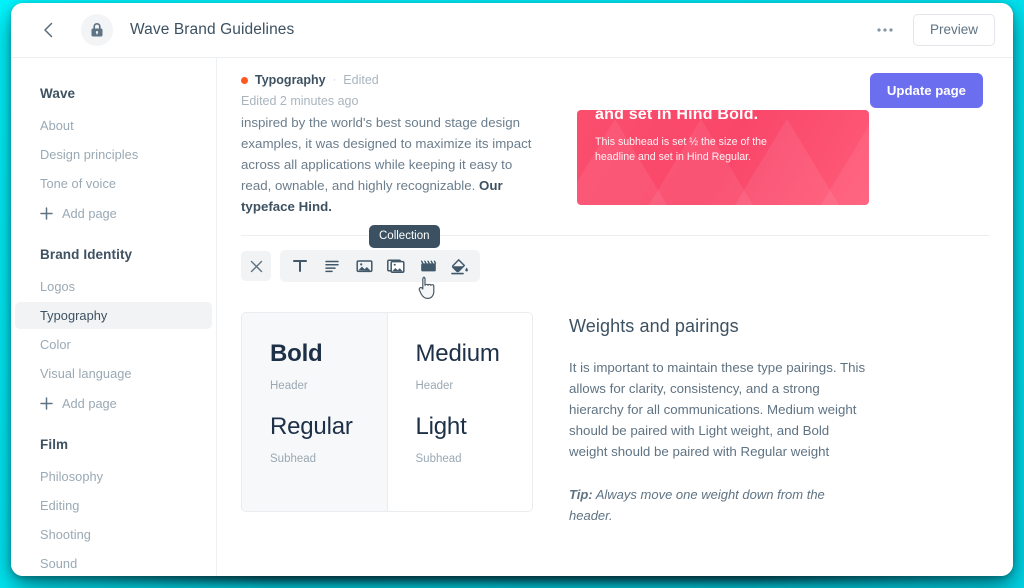 The width and height of the screenshot is (1024, 588). I want to click on close-icon, so click(256, 266).